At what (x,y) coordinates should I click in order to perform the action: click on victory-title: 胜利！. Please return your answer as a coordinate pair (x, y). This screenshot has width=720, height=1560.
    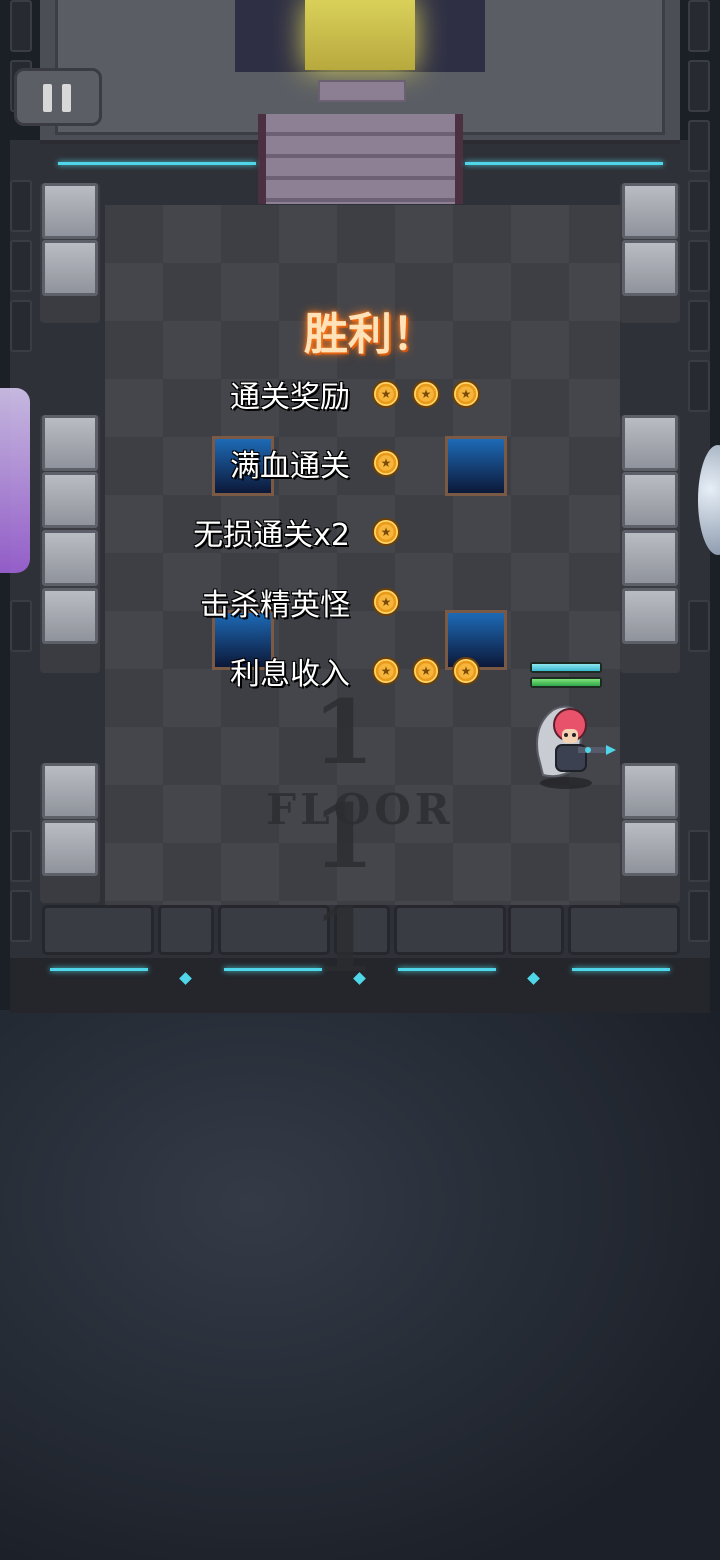
    Looking at the image, I should click on (370, 334).